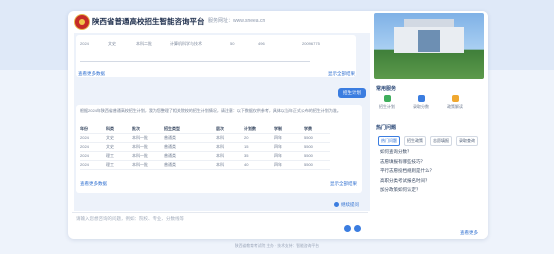 Image resolution: width=554 pixels, height=254 pixels. Describe the element at coordinates (205, 165) in the screenshot. I see `table-row: 2024 理工 本科一批 普通类 本科 40 四年 5500` at that location.